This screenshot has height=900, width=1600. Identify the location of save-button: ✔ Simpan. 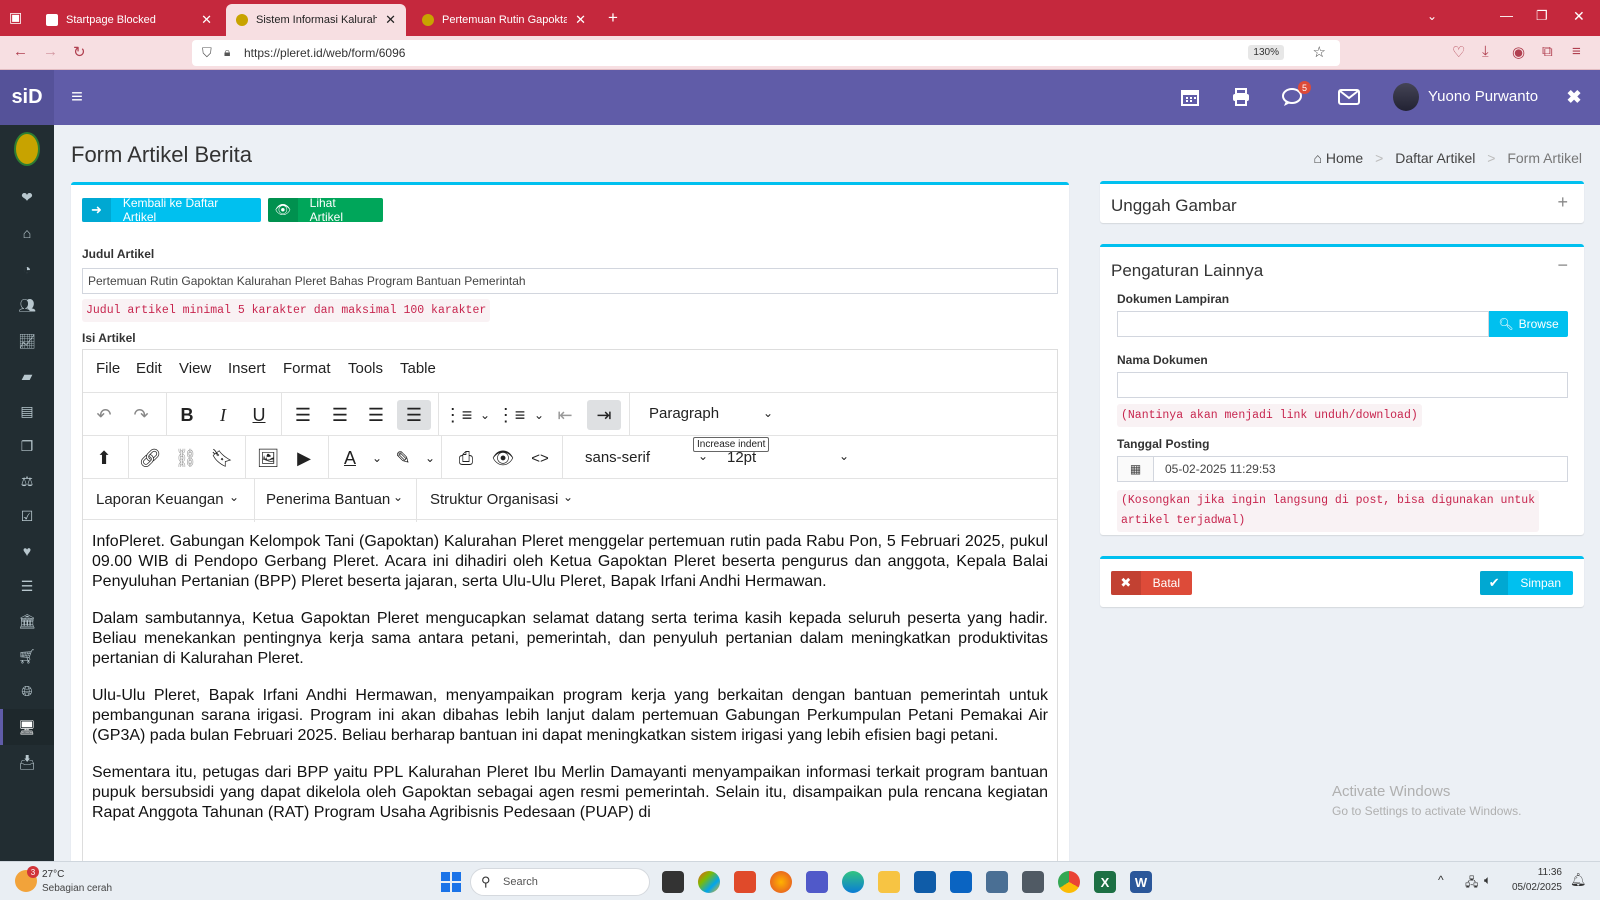
(1526, 583).